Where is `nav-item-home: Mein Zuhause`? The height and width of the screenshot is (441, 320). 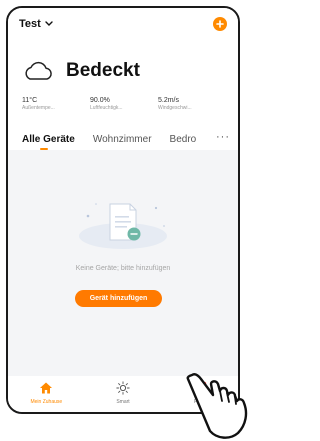 nav-item-home: Mein Zuhause is located at coordinates (46, 394).